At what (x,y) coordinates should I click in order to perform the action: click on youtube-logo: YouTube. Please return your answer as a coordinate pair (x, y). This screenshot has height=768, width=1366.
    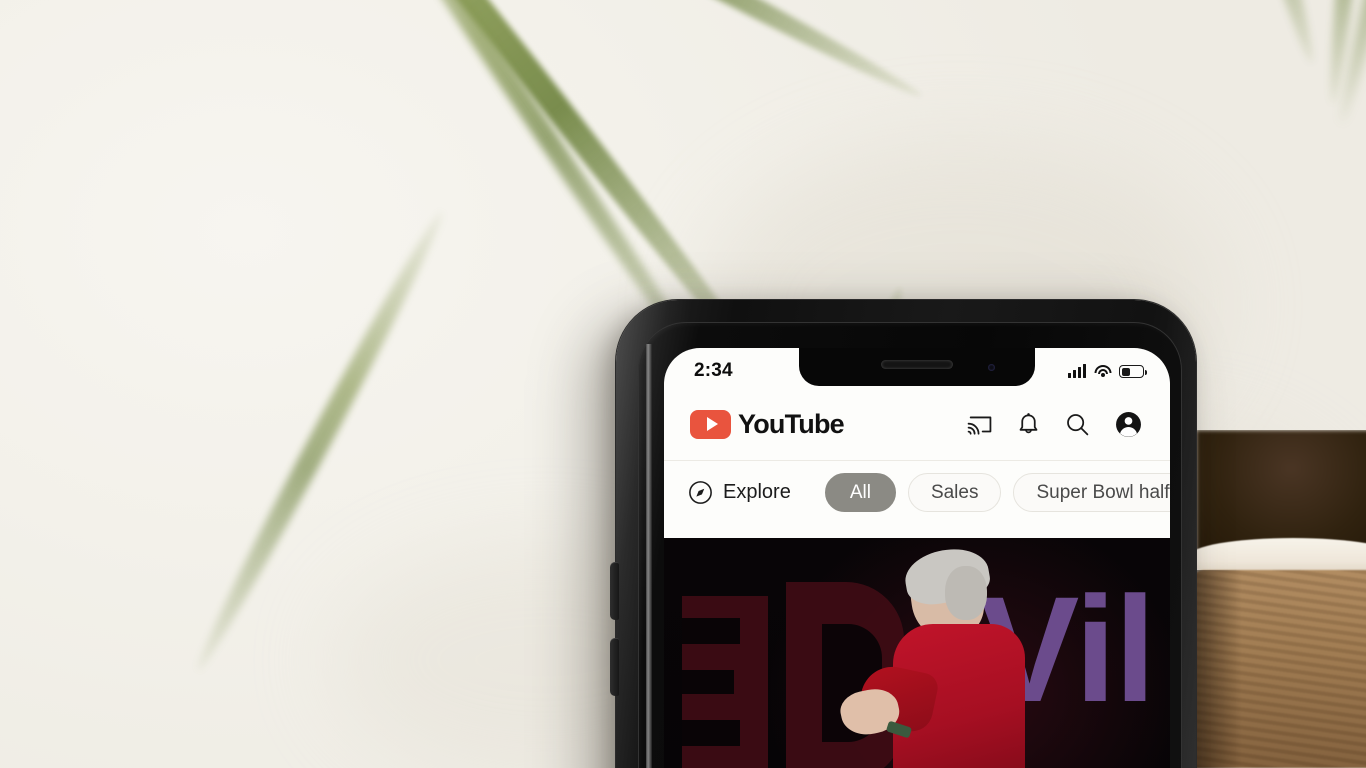
    Looking at the image, I should click on (767, 424).